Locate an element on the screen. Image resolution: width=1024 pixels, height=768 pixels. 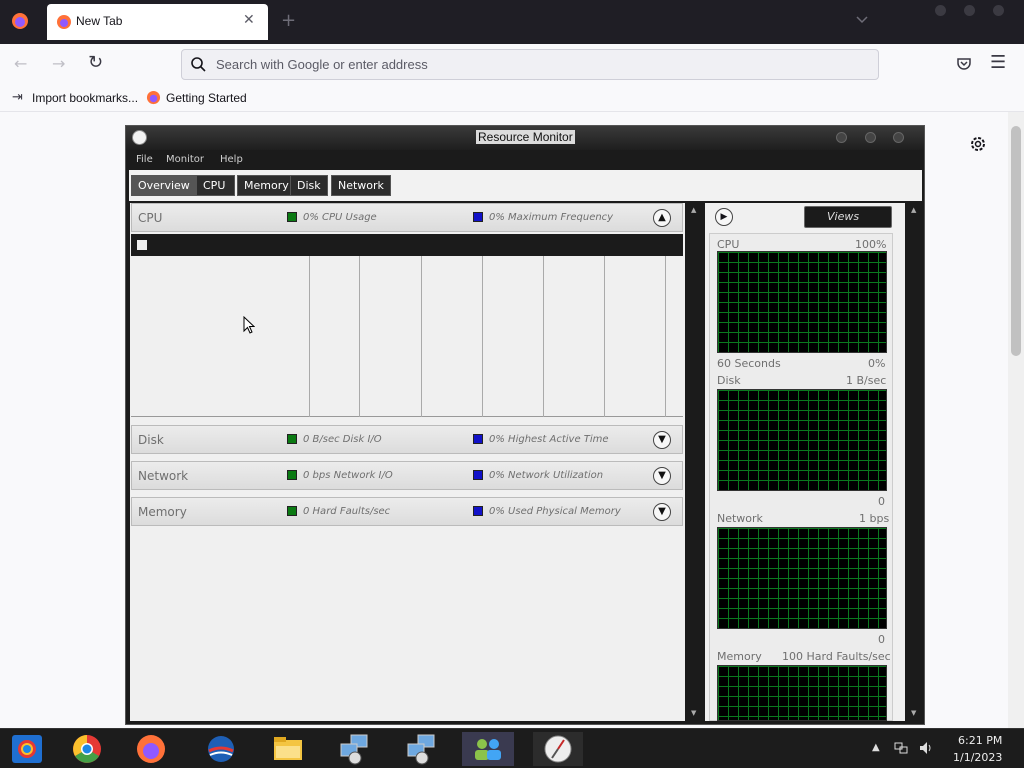
expand-pane-icon: ▶ is located at coordinates (724, 217).